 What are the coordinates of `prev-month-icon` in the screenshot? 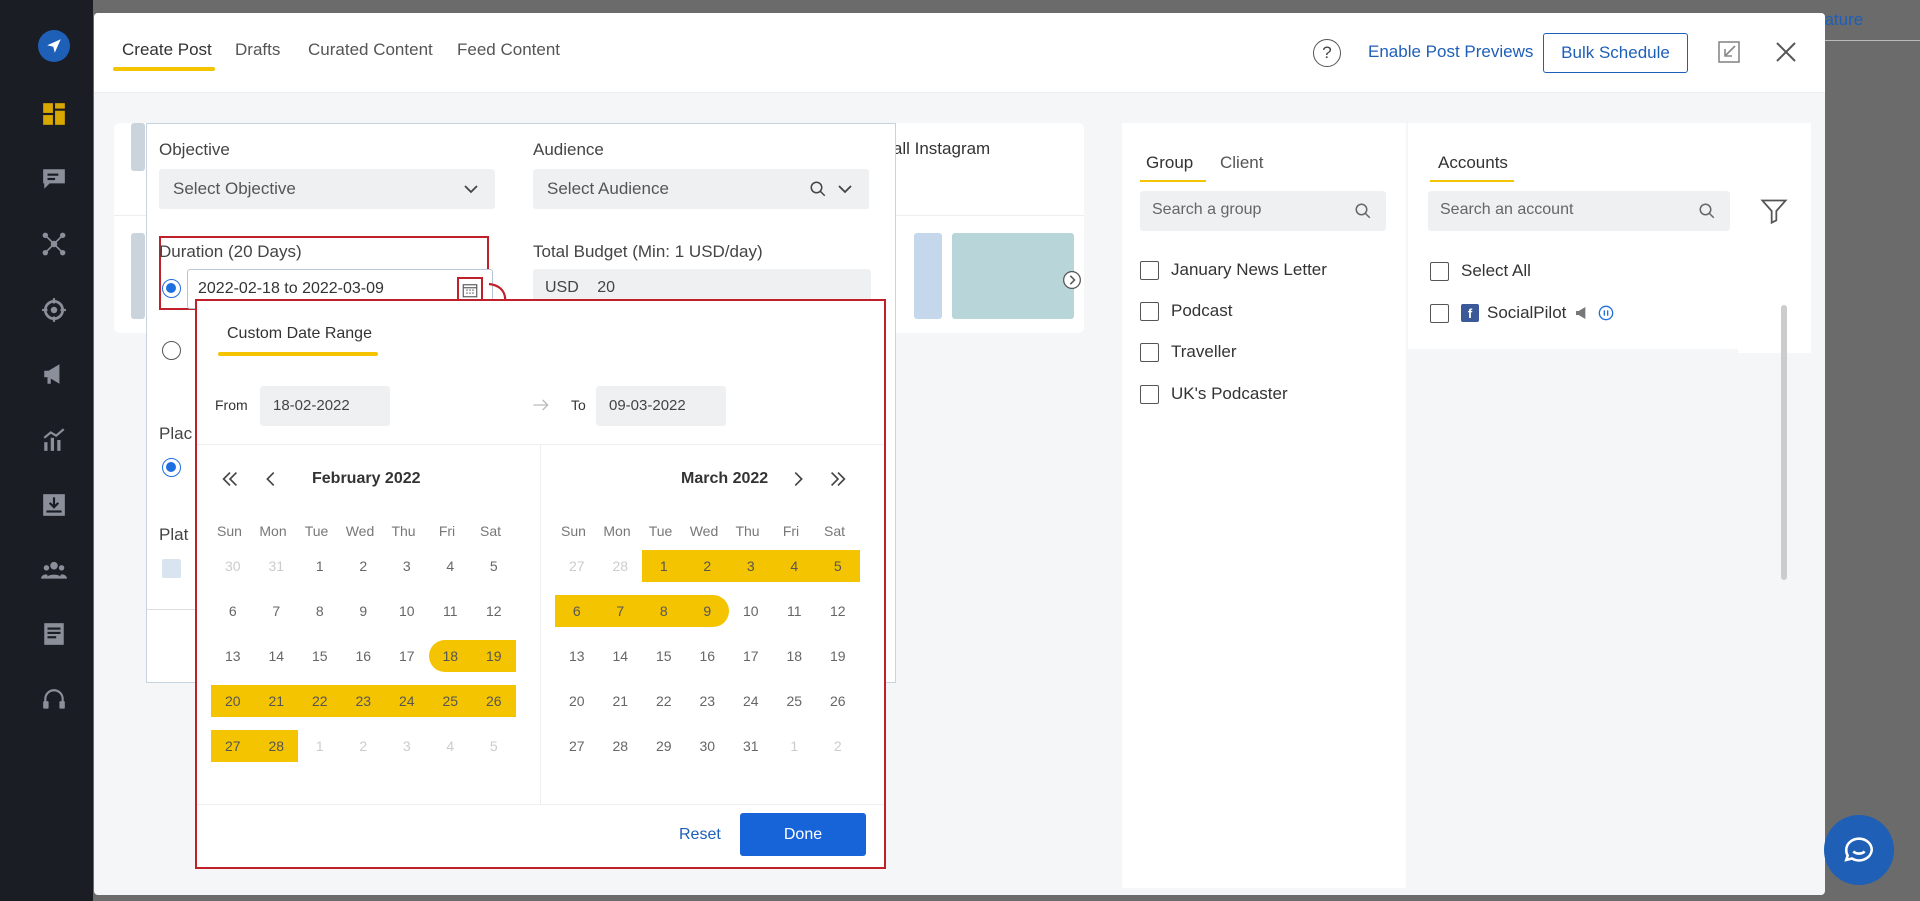 It's located at (271, 479).